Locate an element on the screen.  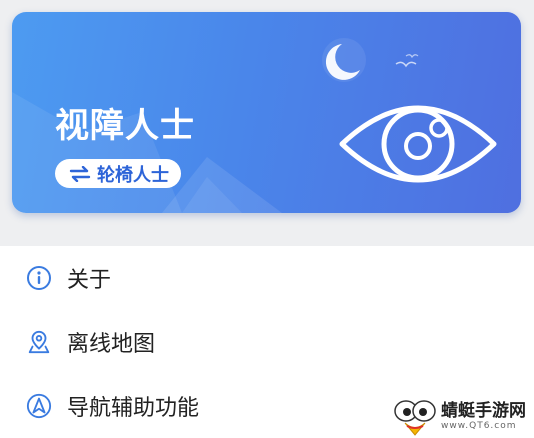
navigation-icon is located at coordinates (39, 406).